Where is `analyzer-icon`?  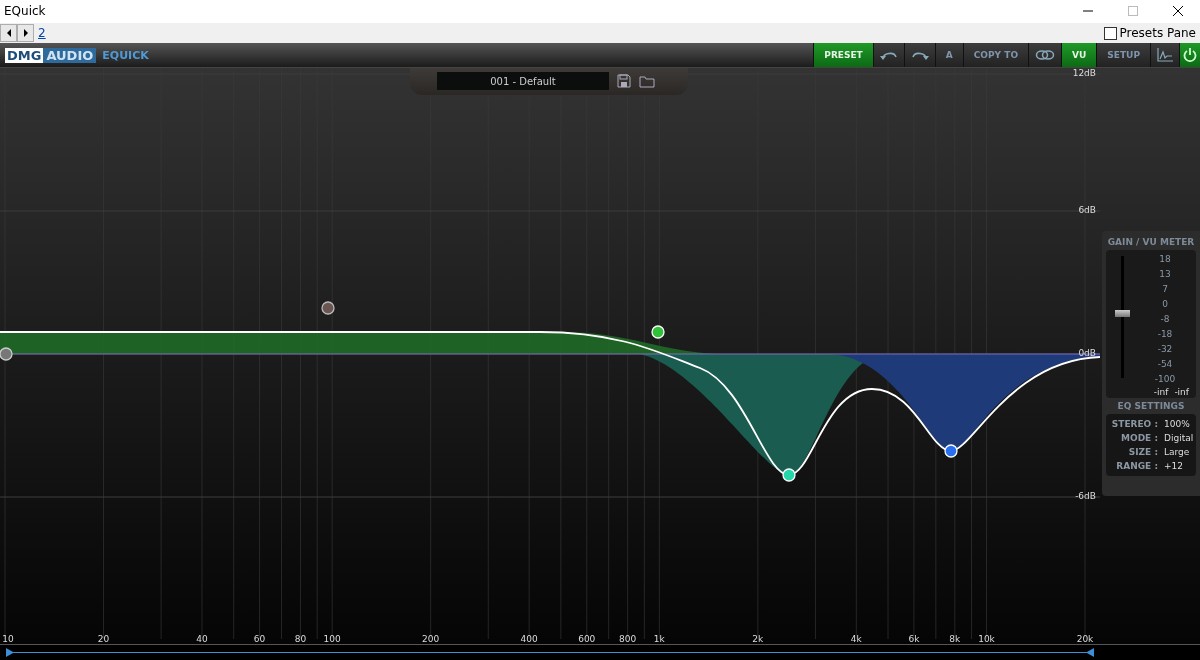
analyzer-icon is located at coordinates (1165, 55).